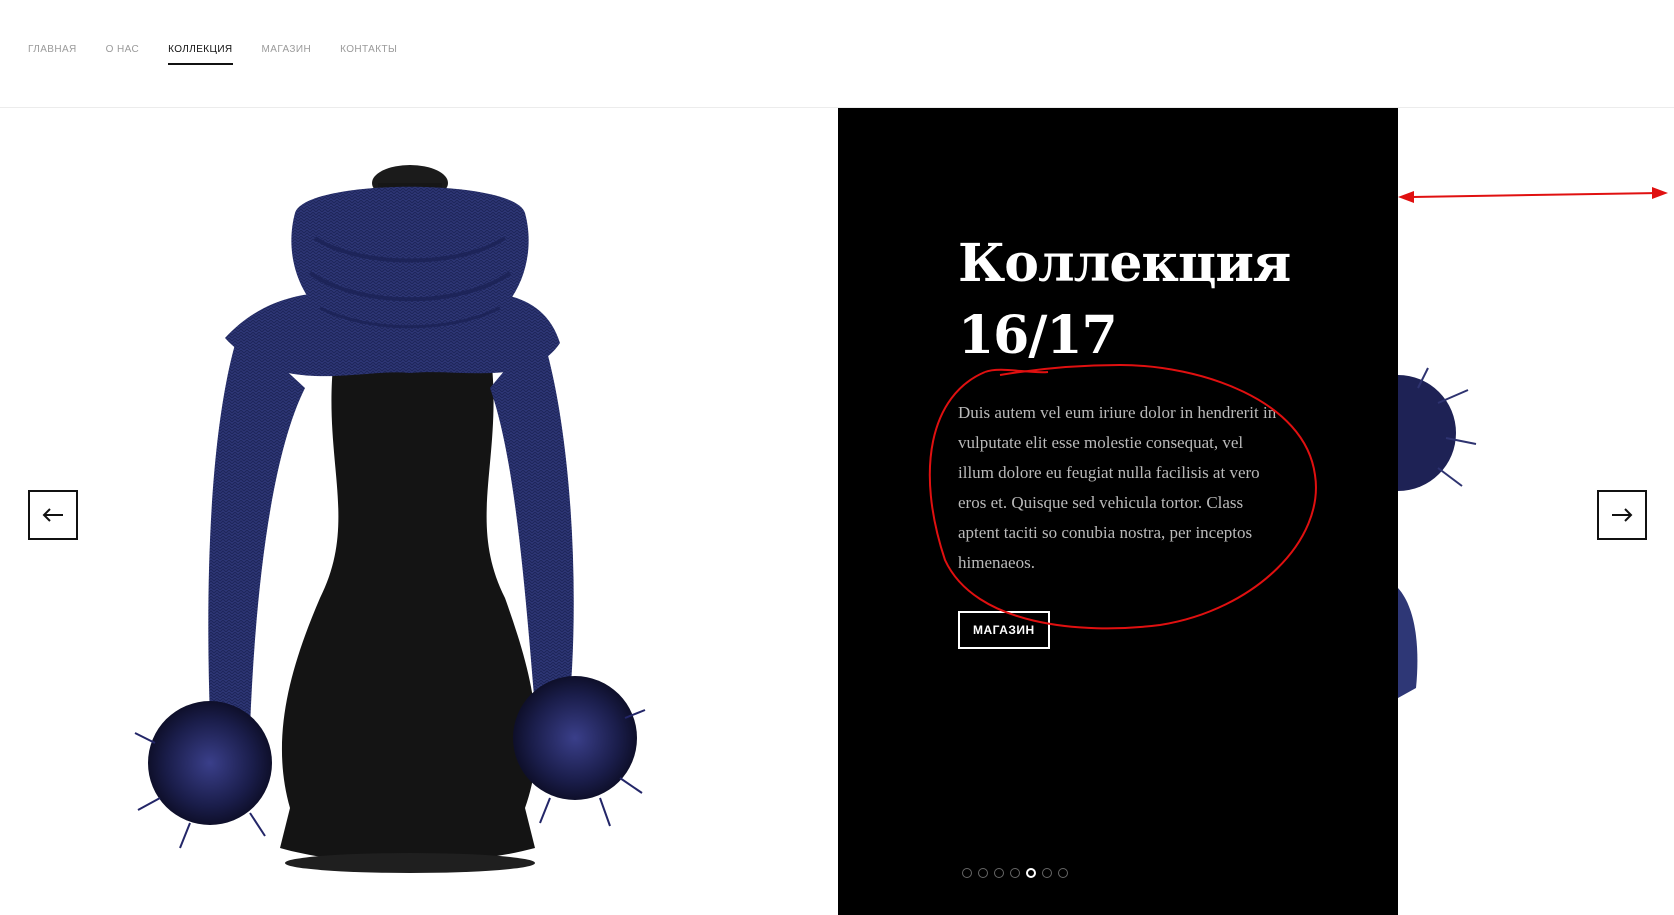 The width and height of the screenshot is (1674, 915). Describe the element at coordinates (837, 54) in the screenshot. I see `top-header: ГЛАВНАЯ О НАС КОЛЛЕКЦИЯ МАГАЗИН КОНТАКТЫ` at that location.